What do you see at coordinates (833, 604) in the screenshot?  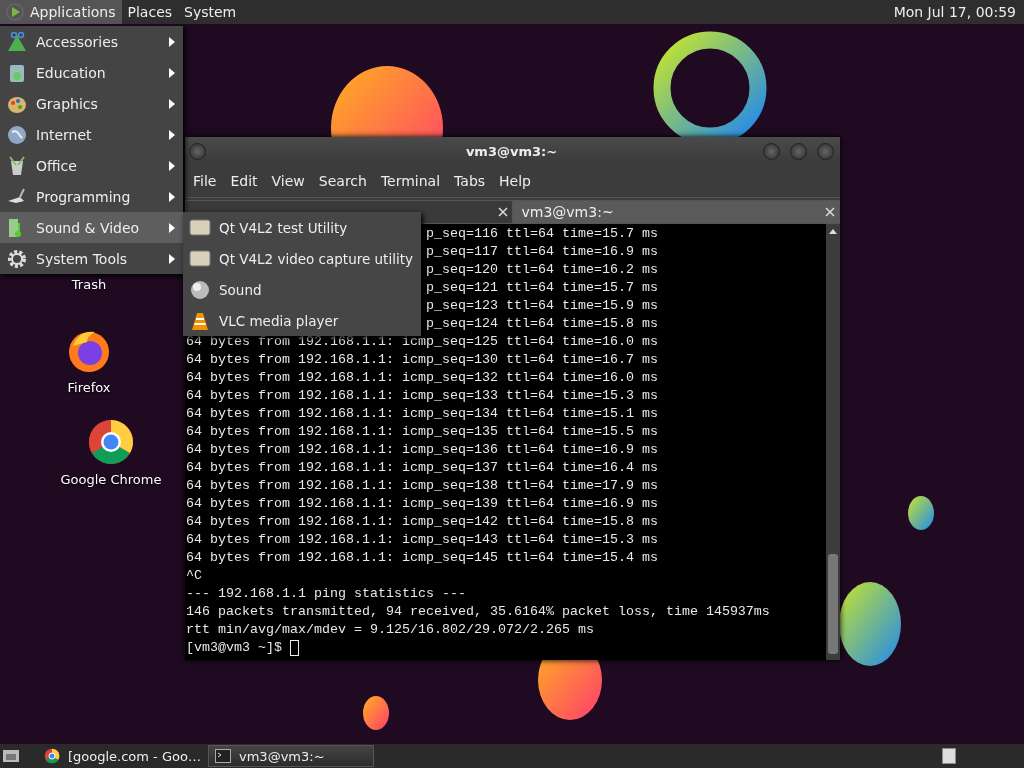 I see `scrollbar-thumb` at bounding box center [833, 604].